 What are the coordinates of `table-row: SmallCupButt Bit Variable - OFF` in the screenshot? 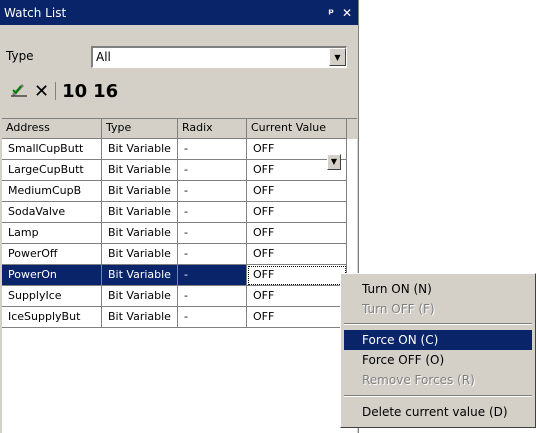 It's located at (179, 149).